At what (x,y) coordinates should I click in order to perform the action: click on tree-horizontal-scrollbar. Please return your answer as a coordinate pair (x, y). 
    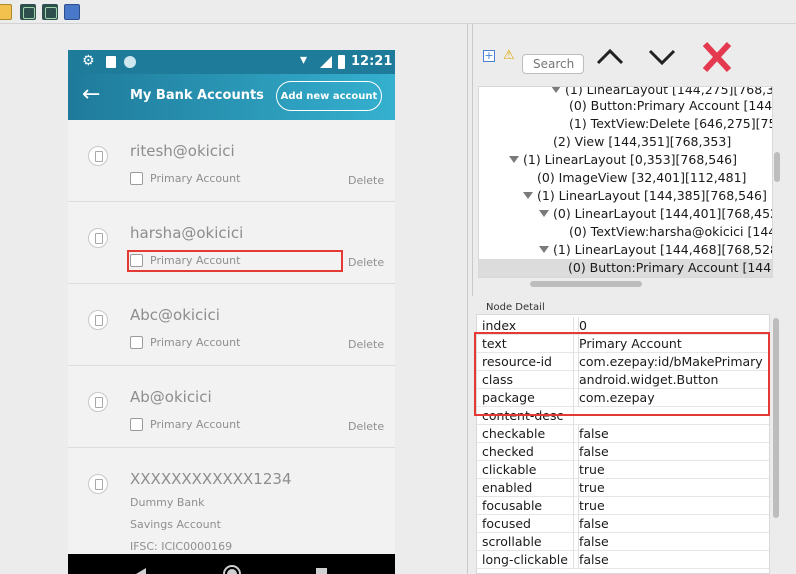
    Looking at the image, I should click on (586, 284).